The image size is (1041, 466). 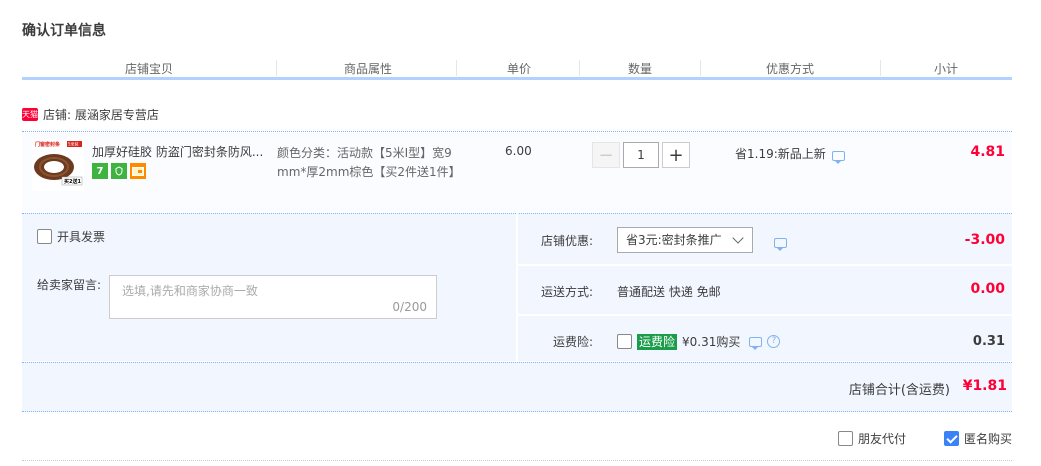 What do you see at coordinates (273, 297) in the screenshot?
I see `seller-message-input: 选填,请先和商家协商一致 0/200` at bounding box center [273, 297].